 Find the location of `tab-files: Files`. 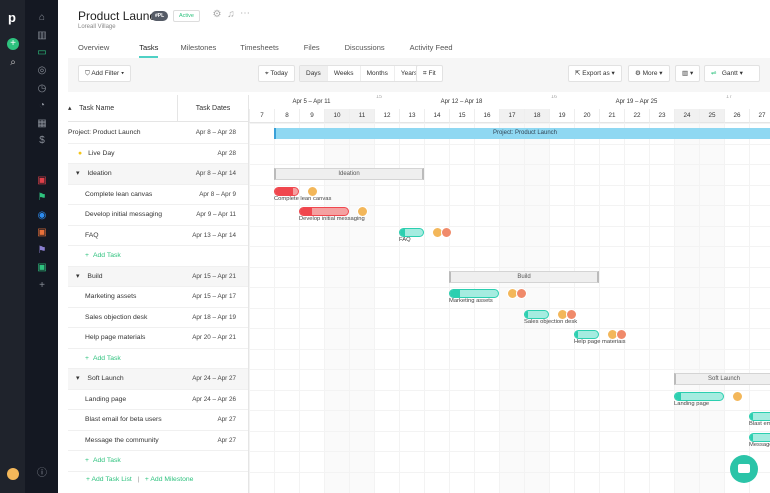

tab-files: Files is located at coordinates (312, 50).